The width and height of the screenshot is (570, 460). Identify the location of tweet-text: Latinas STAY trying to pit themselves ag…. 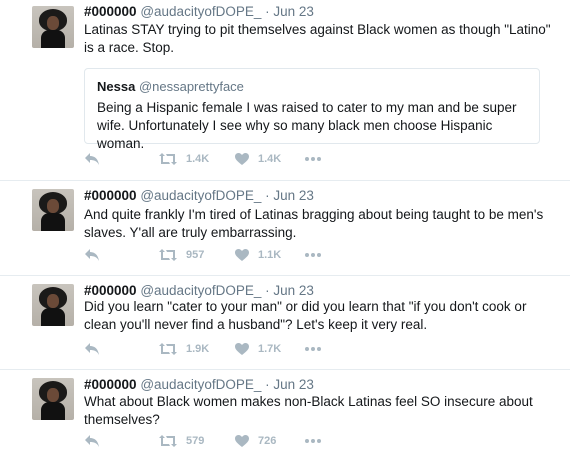
(317, 38).